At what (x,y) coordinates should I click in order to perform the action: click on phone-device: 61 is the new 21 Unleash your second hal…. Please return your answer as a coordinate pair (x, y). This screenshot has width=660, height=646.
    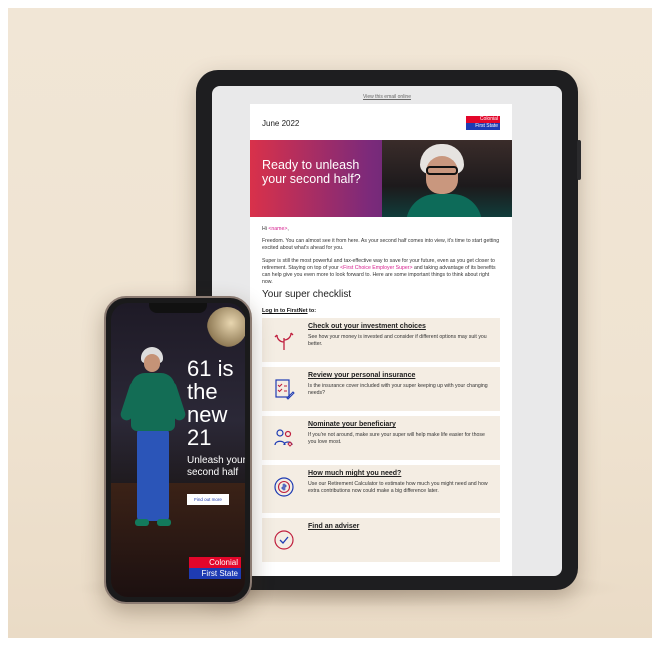
    Looking at the image, I should click on (178, 450).